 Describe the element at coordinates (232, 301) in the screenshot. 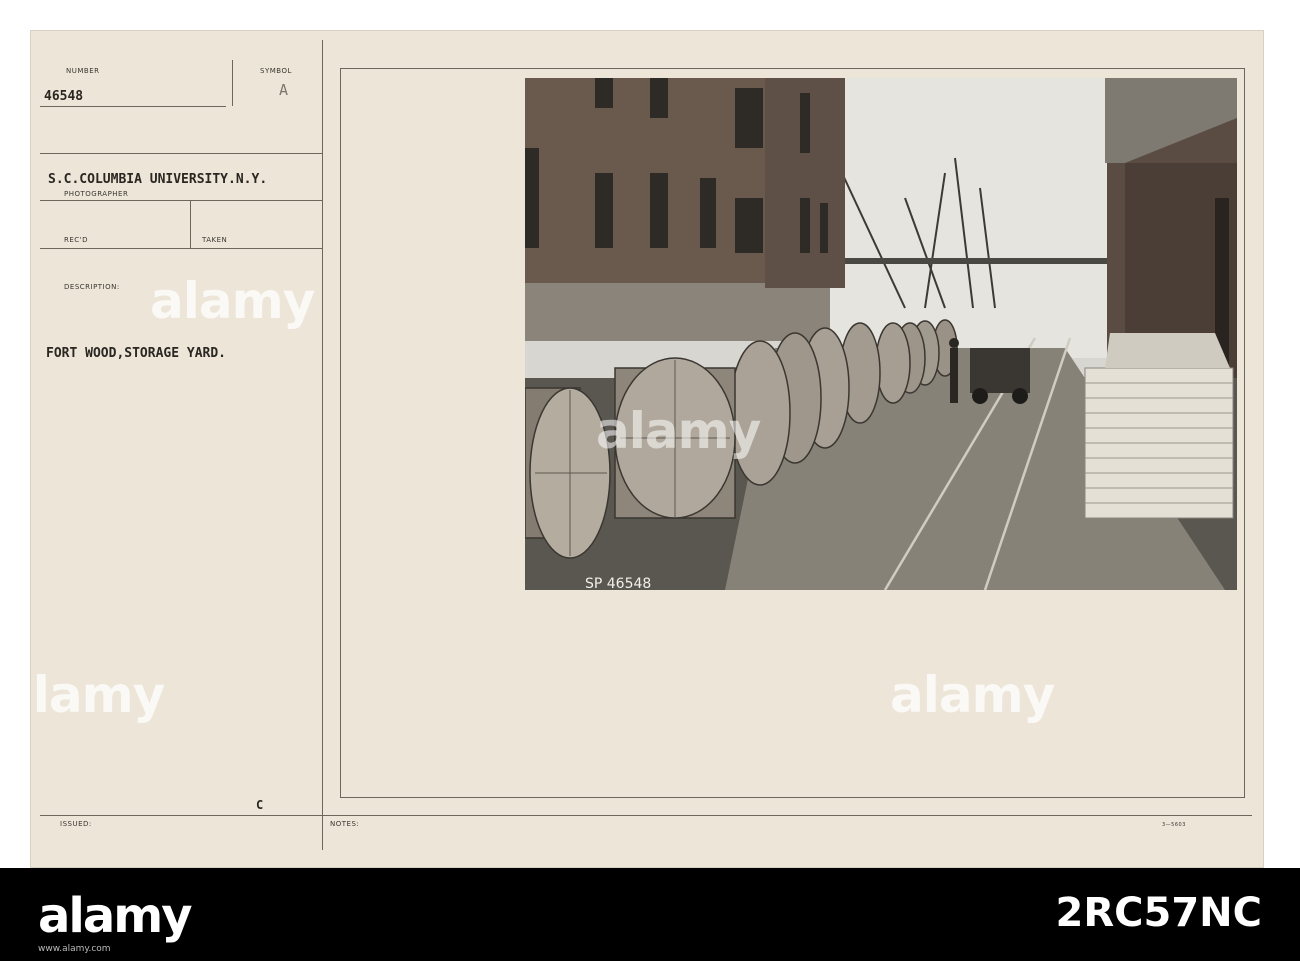

I see `watermark-left: alamy` at that location.